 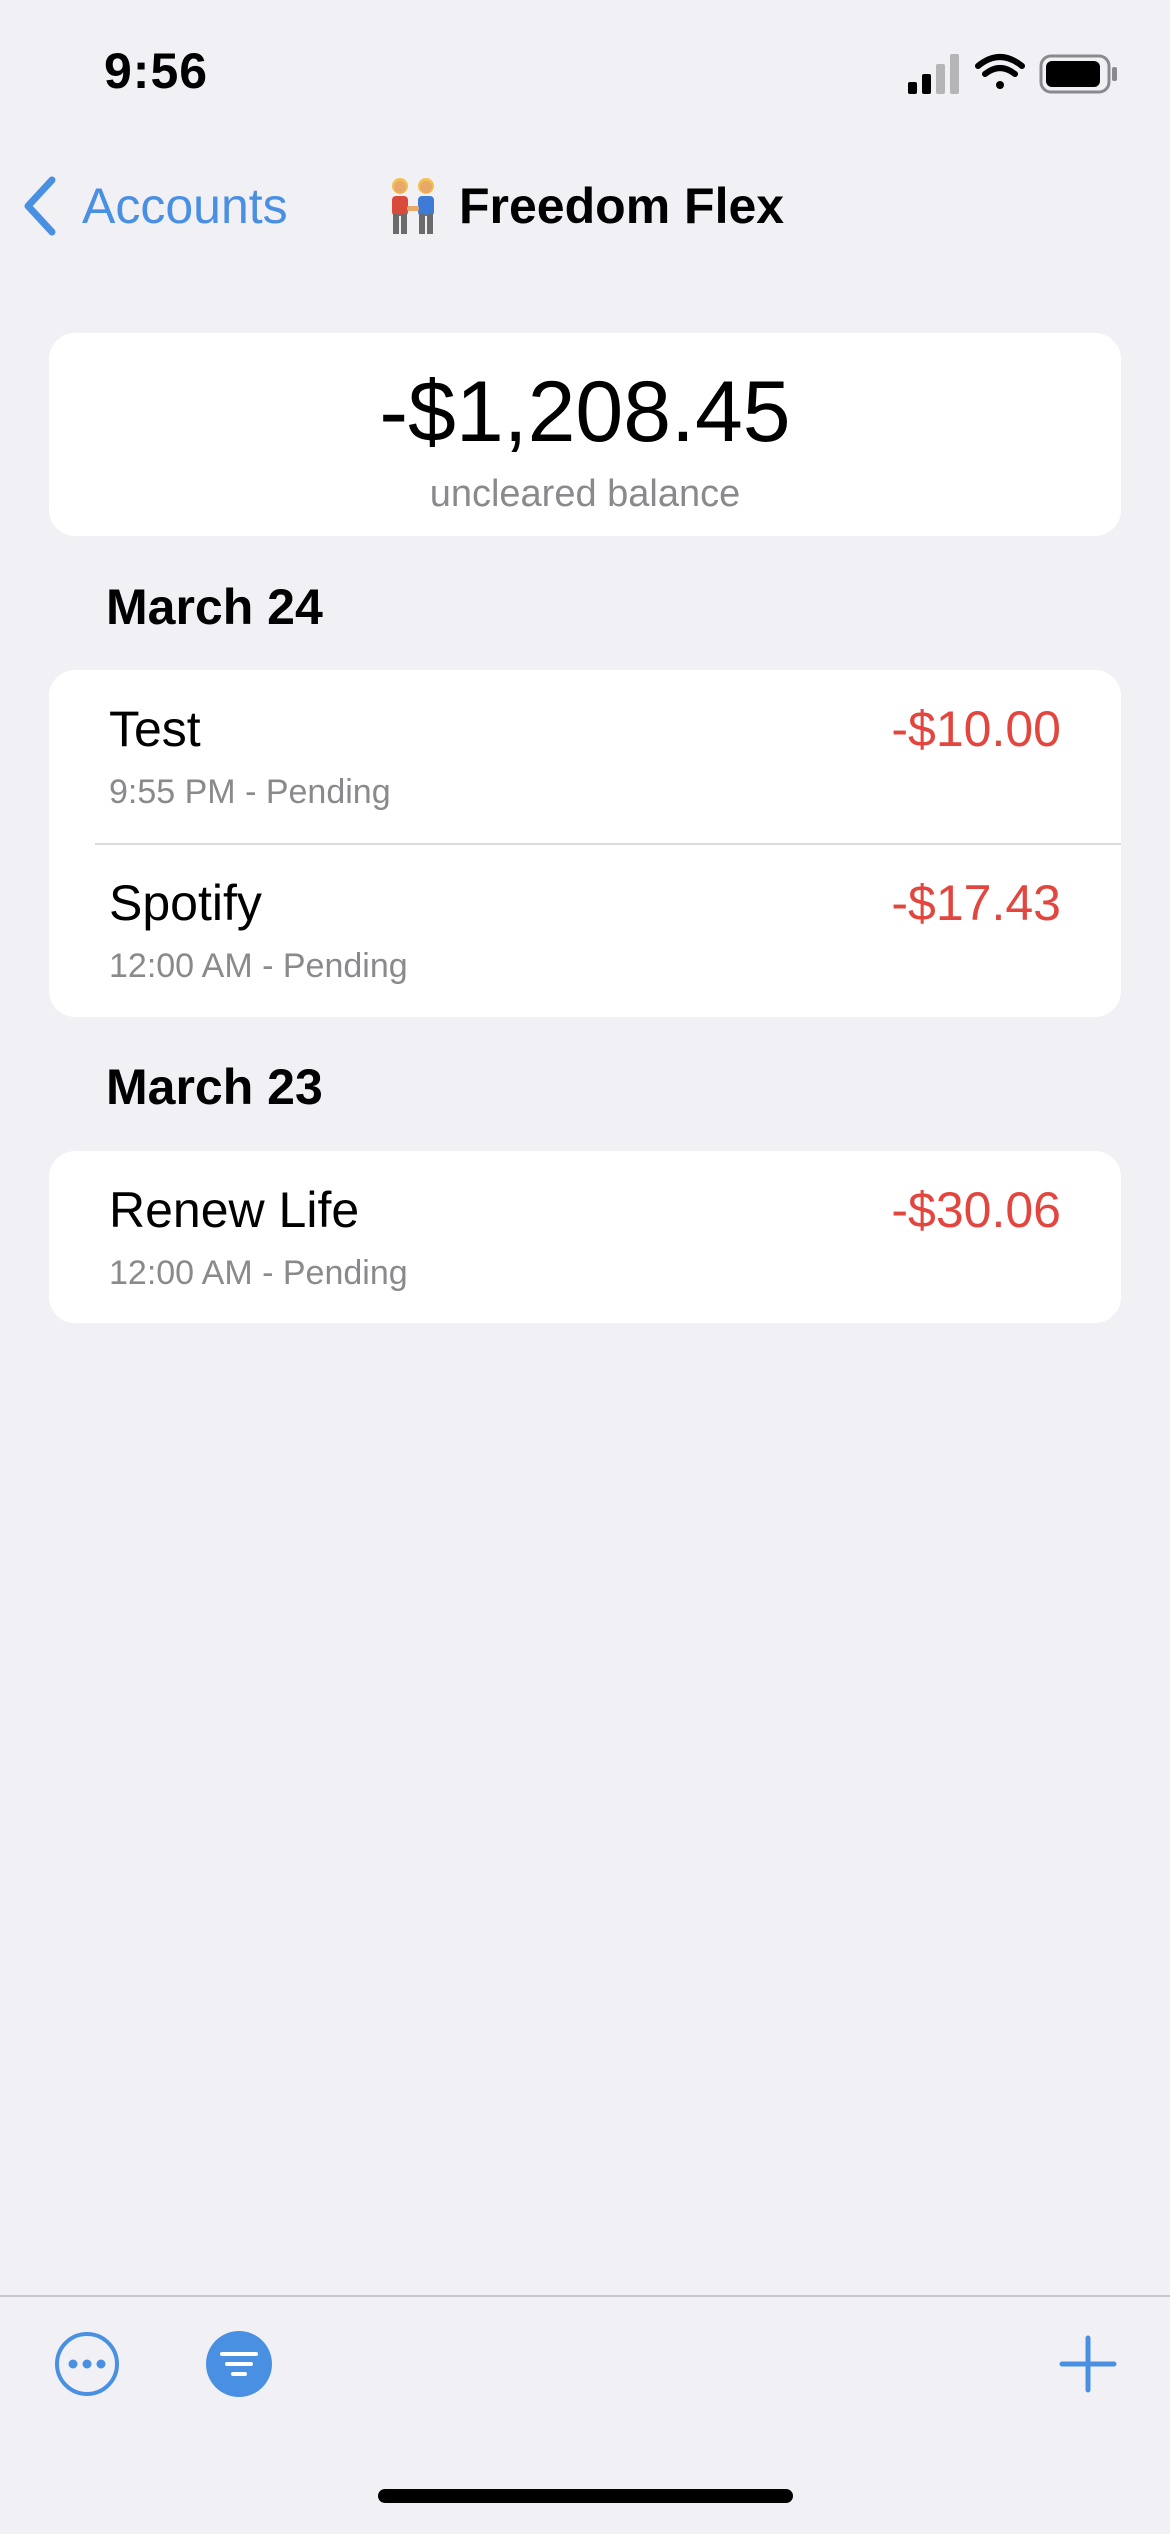 What do you see at coordinates (1000, 71) in the screenshot?
I see `wifi-icon` at bounding box center [1000, 71].